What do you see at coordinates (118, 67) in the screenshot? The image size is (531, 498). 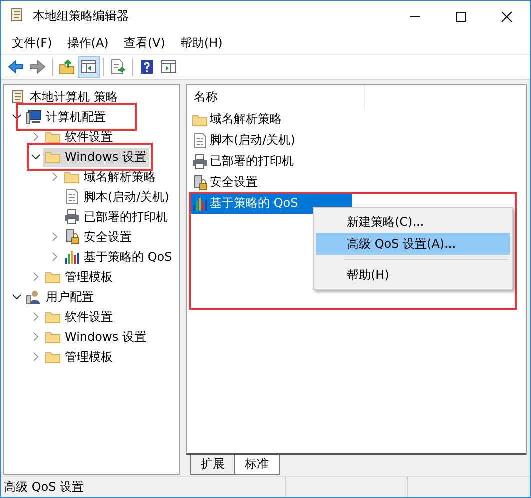 I see `export-list-icon` at bounding box center [118, 67].